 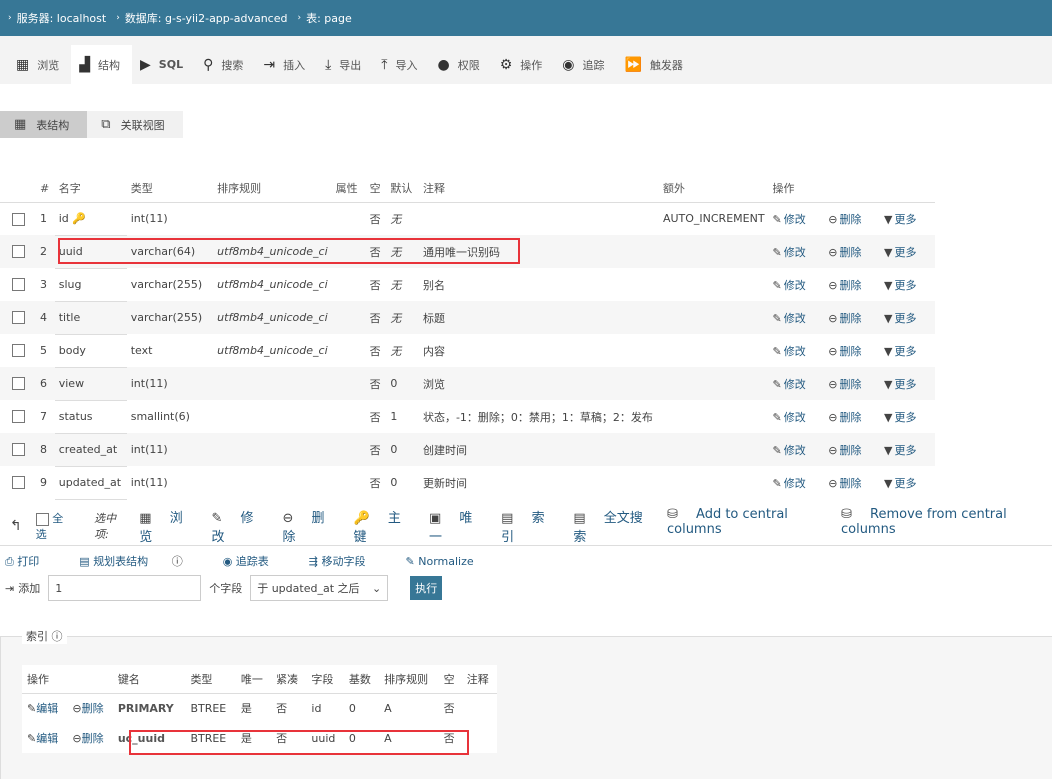 I want to click on column-name: id, so click(x=63, y=218).